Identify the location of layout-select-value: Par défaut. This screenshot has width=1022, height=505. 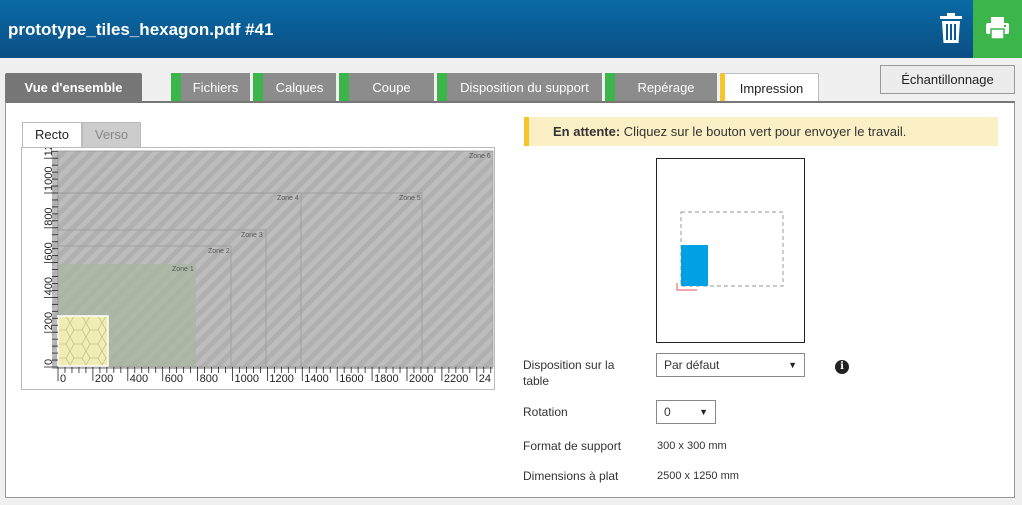
(692, 365).